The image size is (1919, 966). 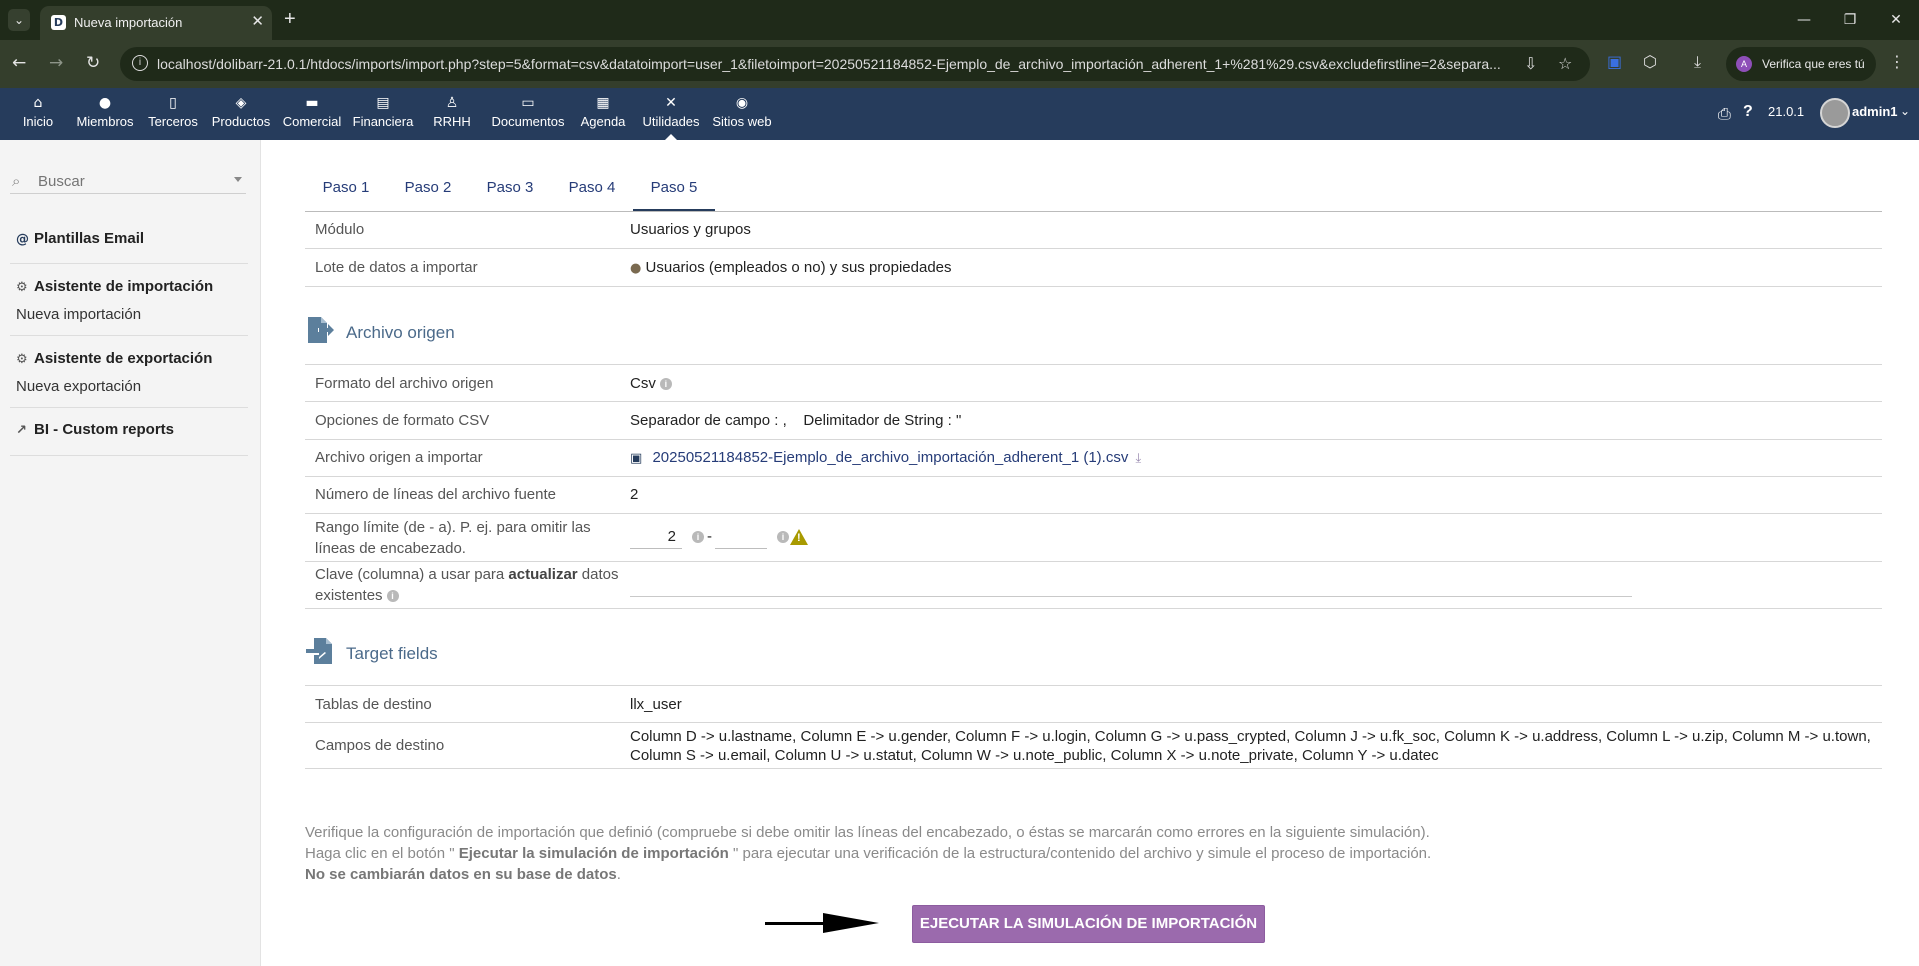 What do you see at coordinates (114, 286) in the screenshot?
I see `sidebar-item-import-wizard: ⚙ Asistente de importación` at bounding box center [114, 286].